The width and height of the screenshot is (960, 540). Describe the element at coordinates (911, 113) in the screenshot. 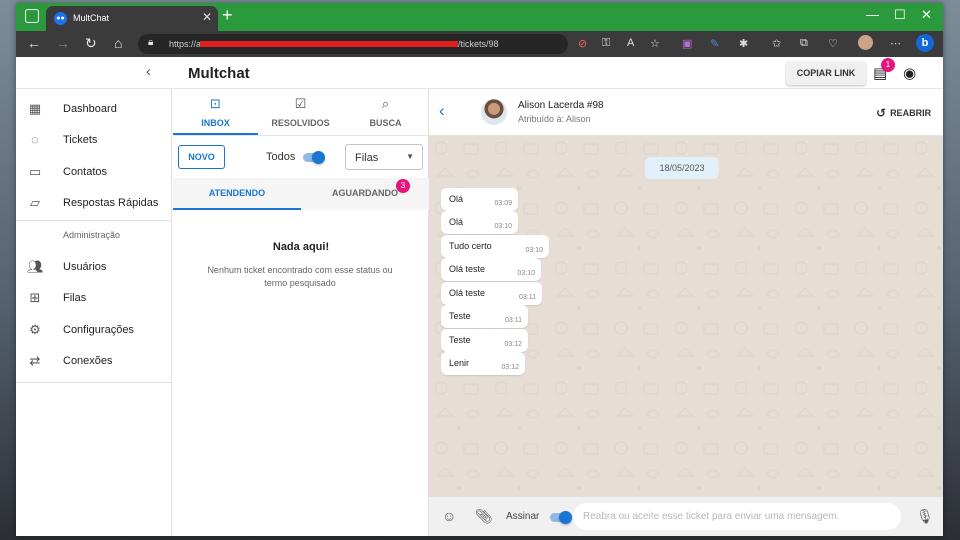

I see `reopen-label: REABRIR` at that location.